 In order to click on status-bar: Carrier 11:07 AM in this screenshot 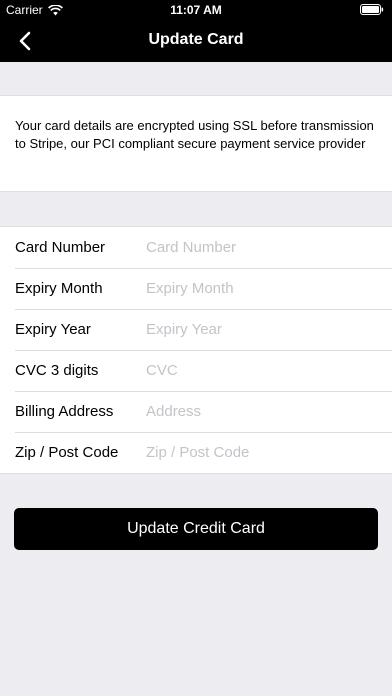, I will do `click(196, 10)`.